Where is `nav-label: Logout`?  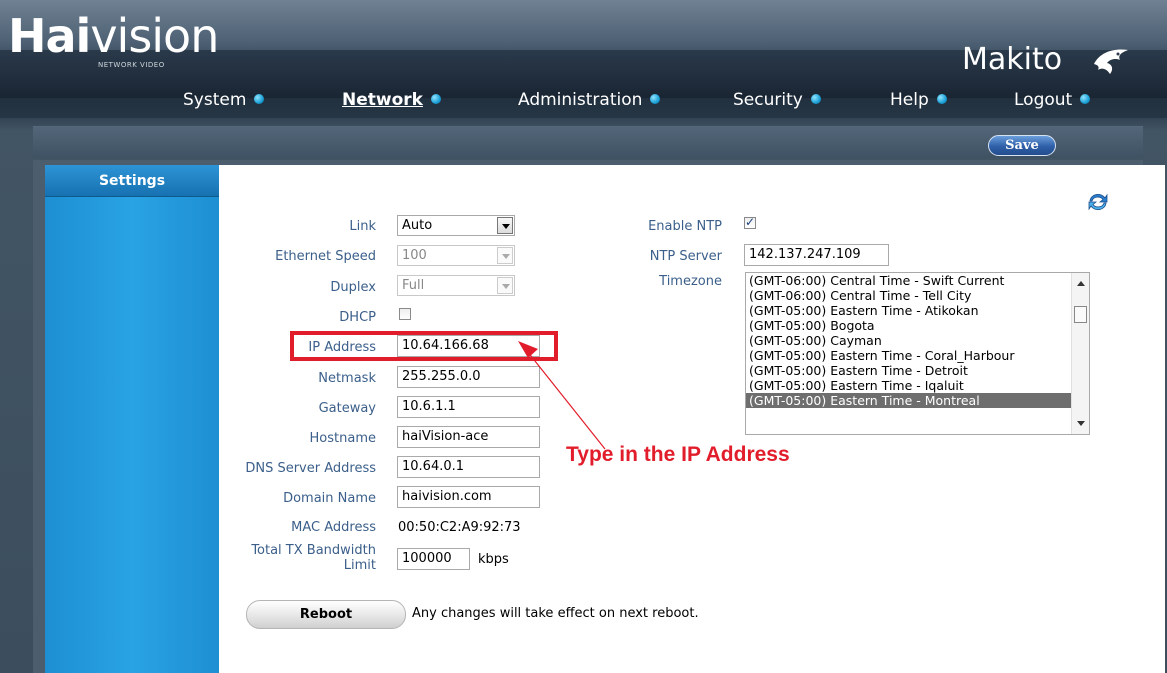 nav-label: Logout is located at coordinates (1043, 100).